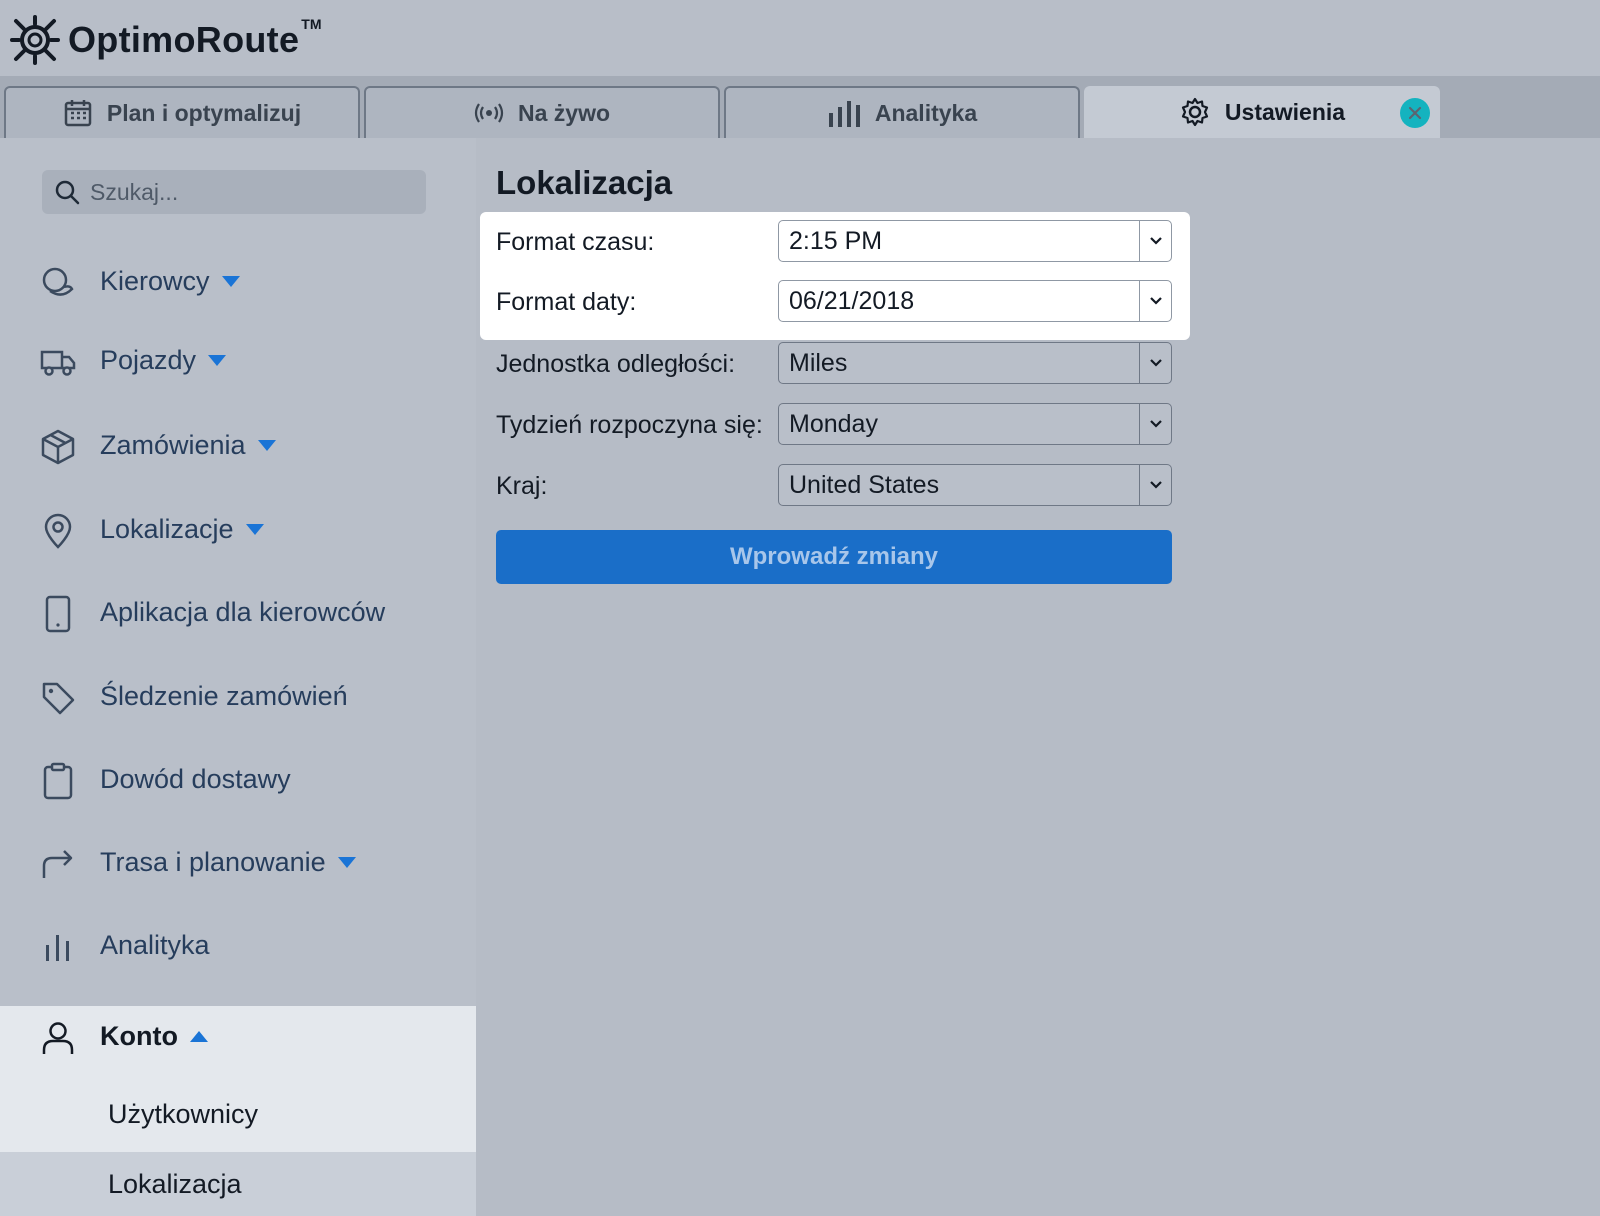  Describe the element at coordinates (566, 301) in the screenshot. I see `date-format-label: Format daty:` at that location.